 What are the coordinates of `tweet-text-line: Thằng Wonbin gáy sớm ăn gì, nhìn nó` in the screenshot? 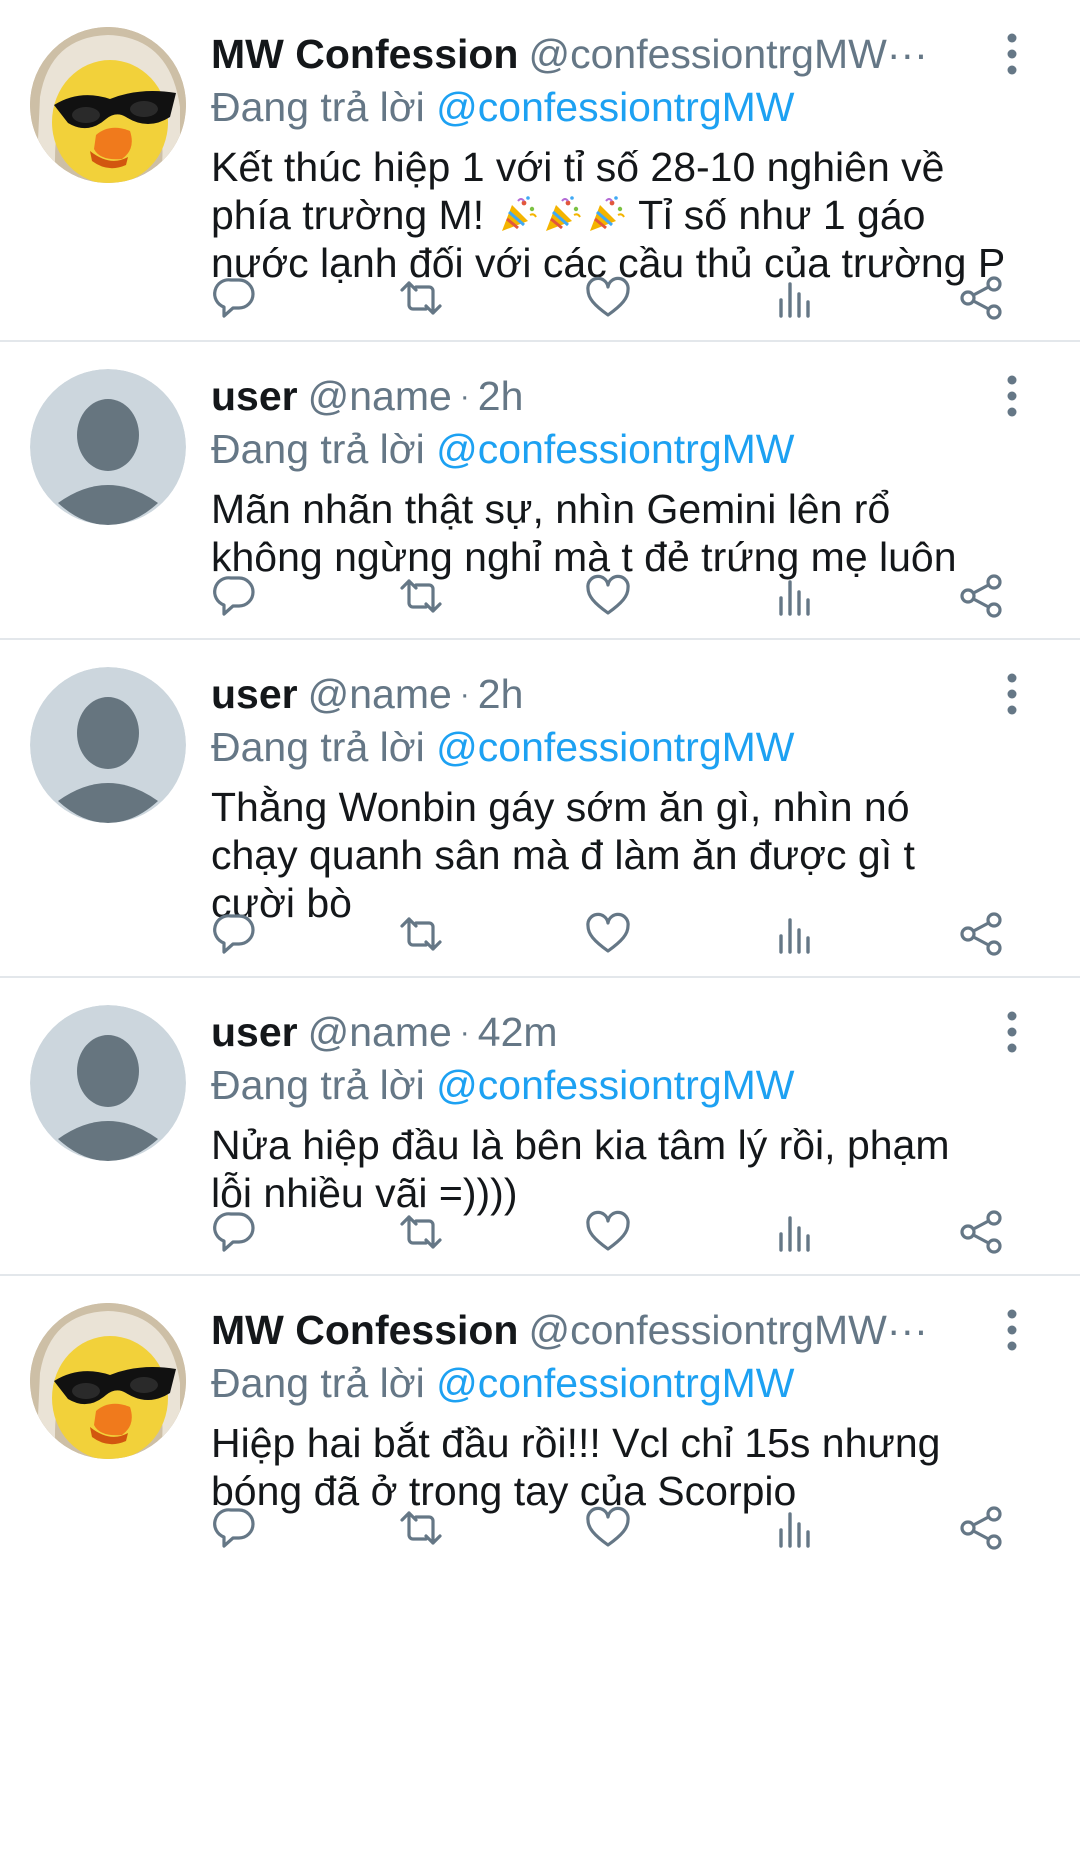 It's located at (560, 807).